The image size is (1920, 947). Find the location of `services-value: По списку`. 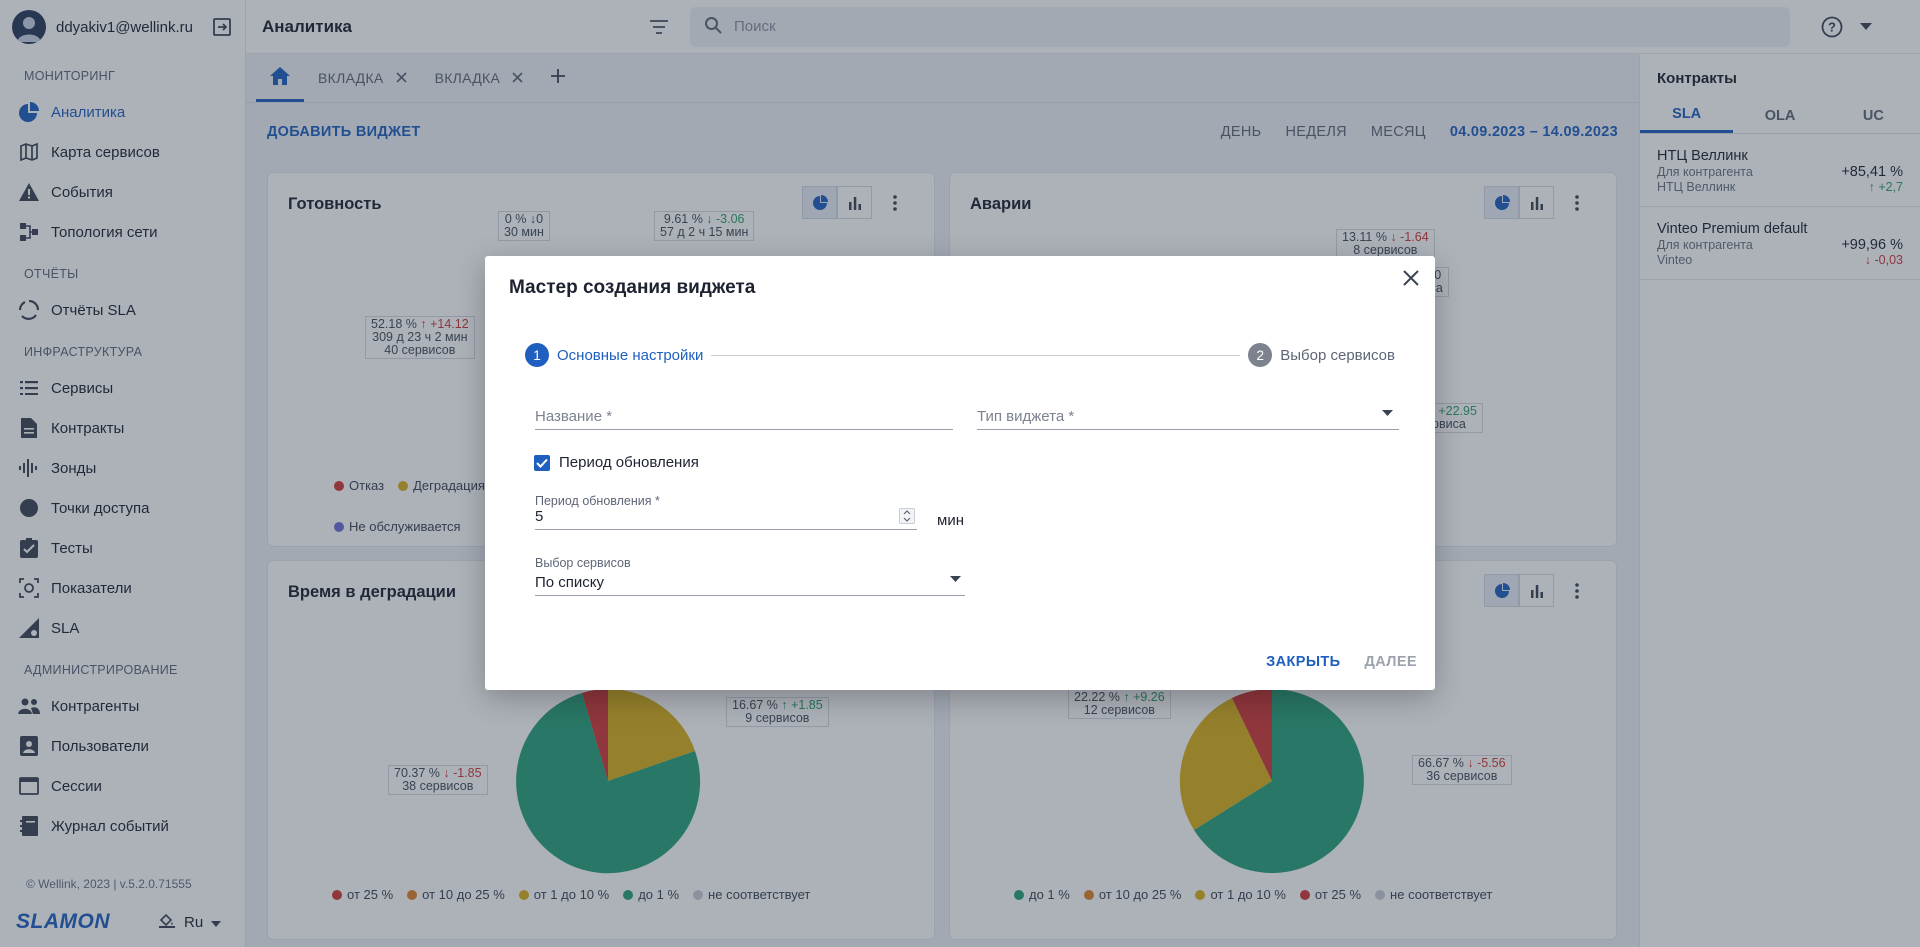

services-value: По списку is located at coordinates (570, 582).